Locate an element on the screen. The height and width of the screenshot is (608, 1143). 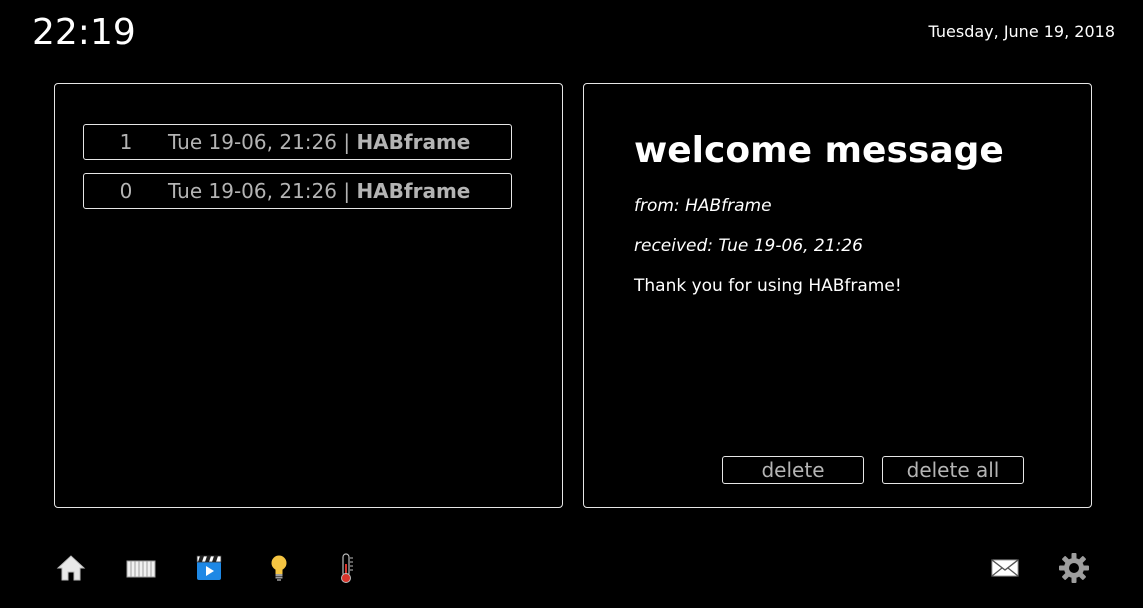
light-bulb-icon is located at coordinates (279, 568).